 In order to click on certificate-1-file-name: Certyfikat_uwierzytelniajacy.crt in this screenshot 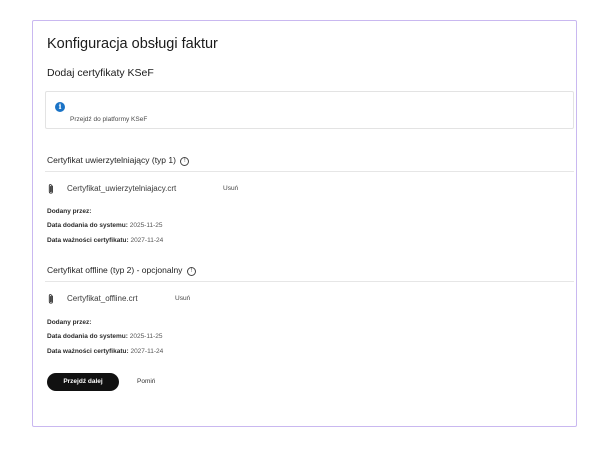, I will do `click(121, 188)`.